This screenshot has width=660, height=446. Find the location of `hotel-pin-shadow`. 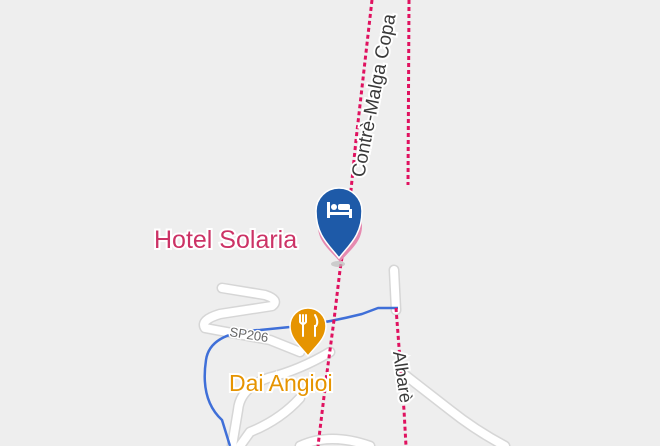

hotel-pin-shadow is located at coordinates (338, 264).